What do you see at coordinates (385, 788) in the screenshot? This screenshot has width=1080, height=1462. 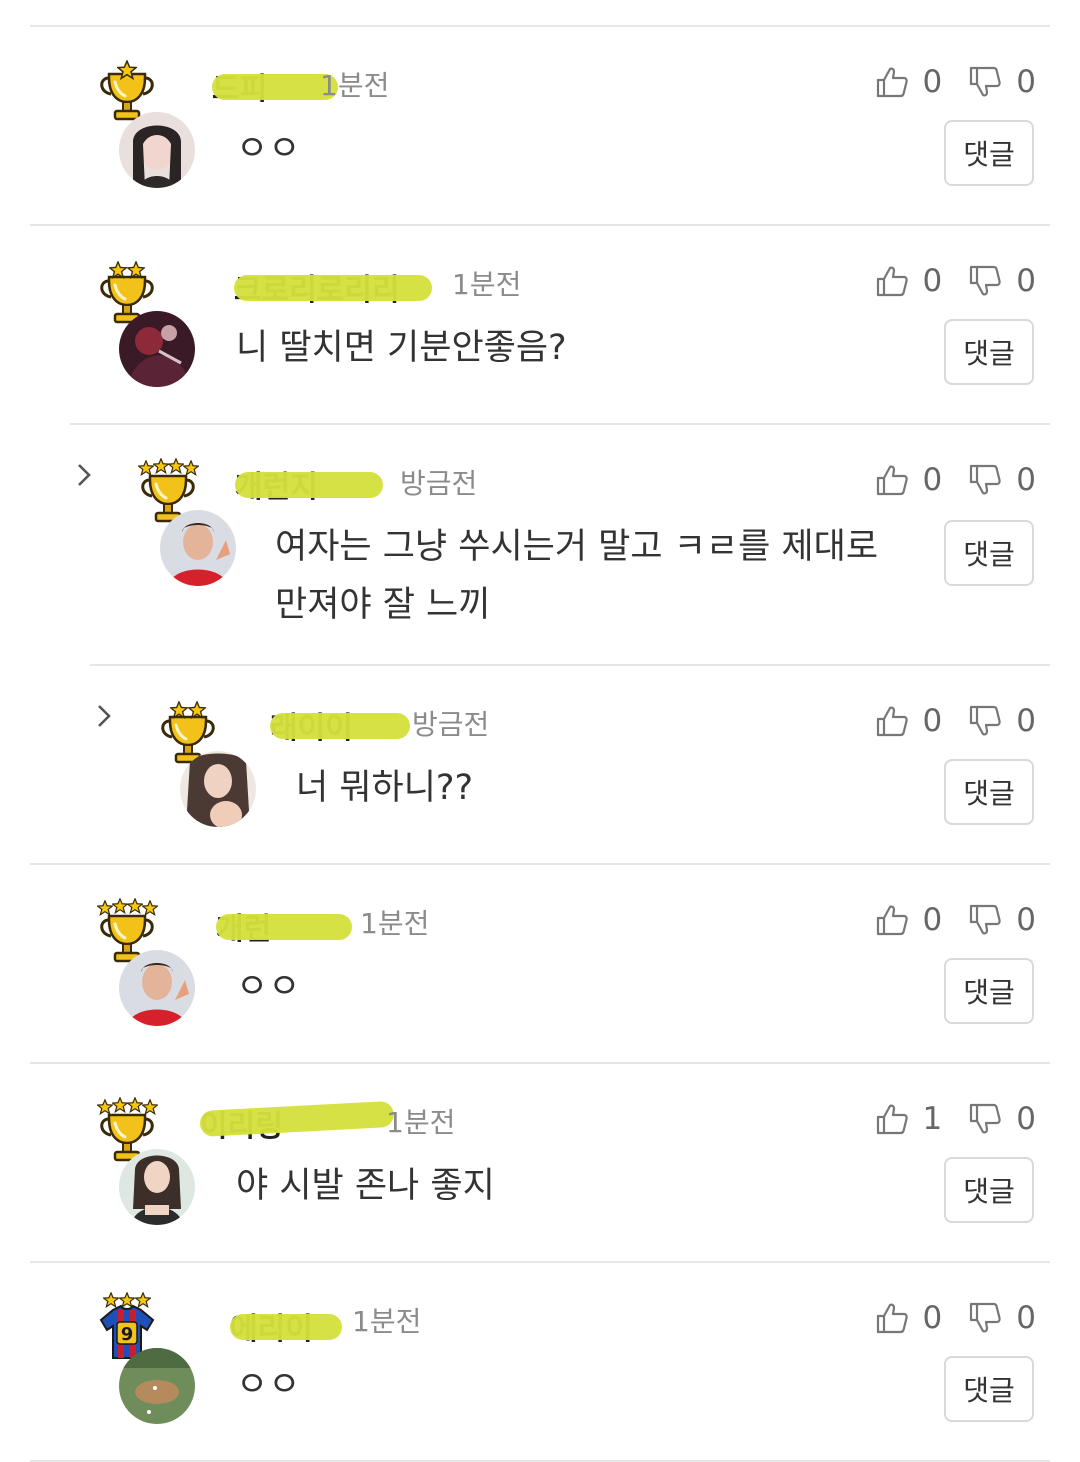 I see `comment-text: 너 뭐하니??` at bounding box center [385, 788].